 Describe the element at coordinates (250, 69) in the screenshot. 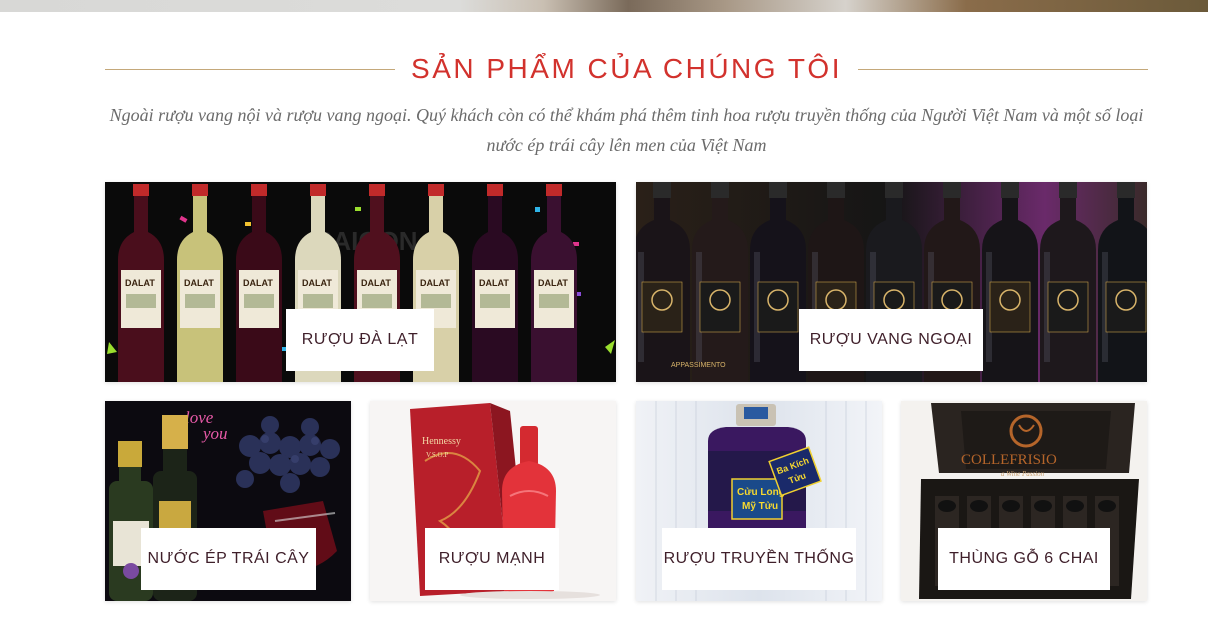

I see `title-rule-left` at that location.